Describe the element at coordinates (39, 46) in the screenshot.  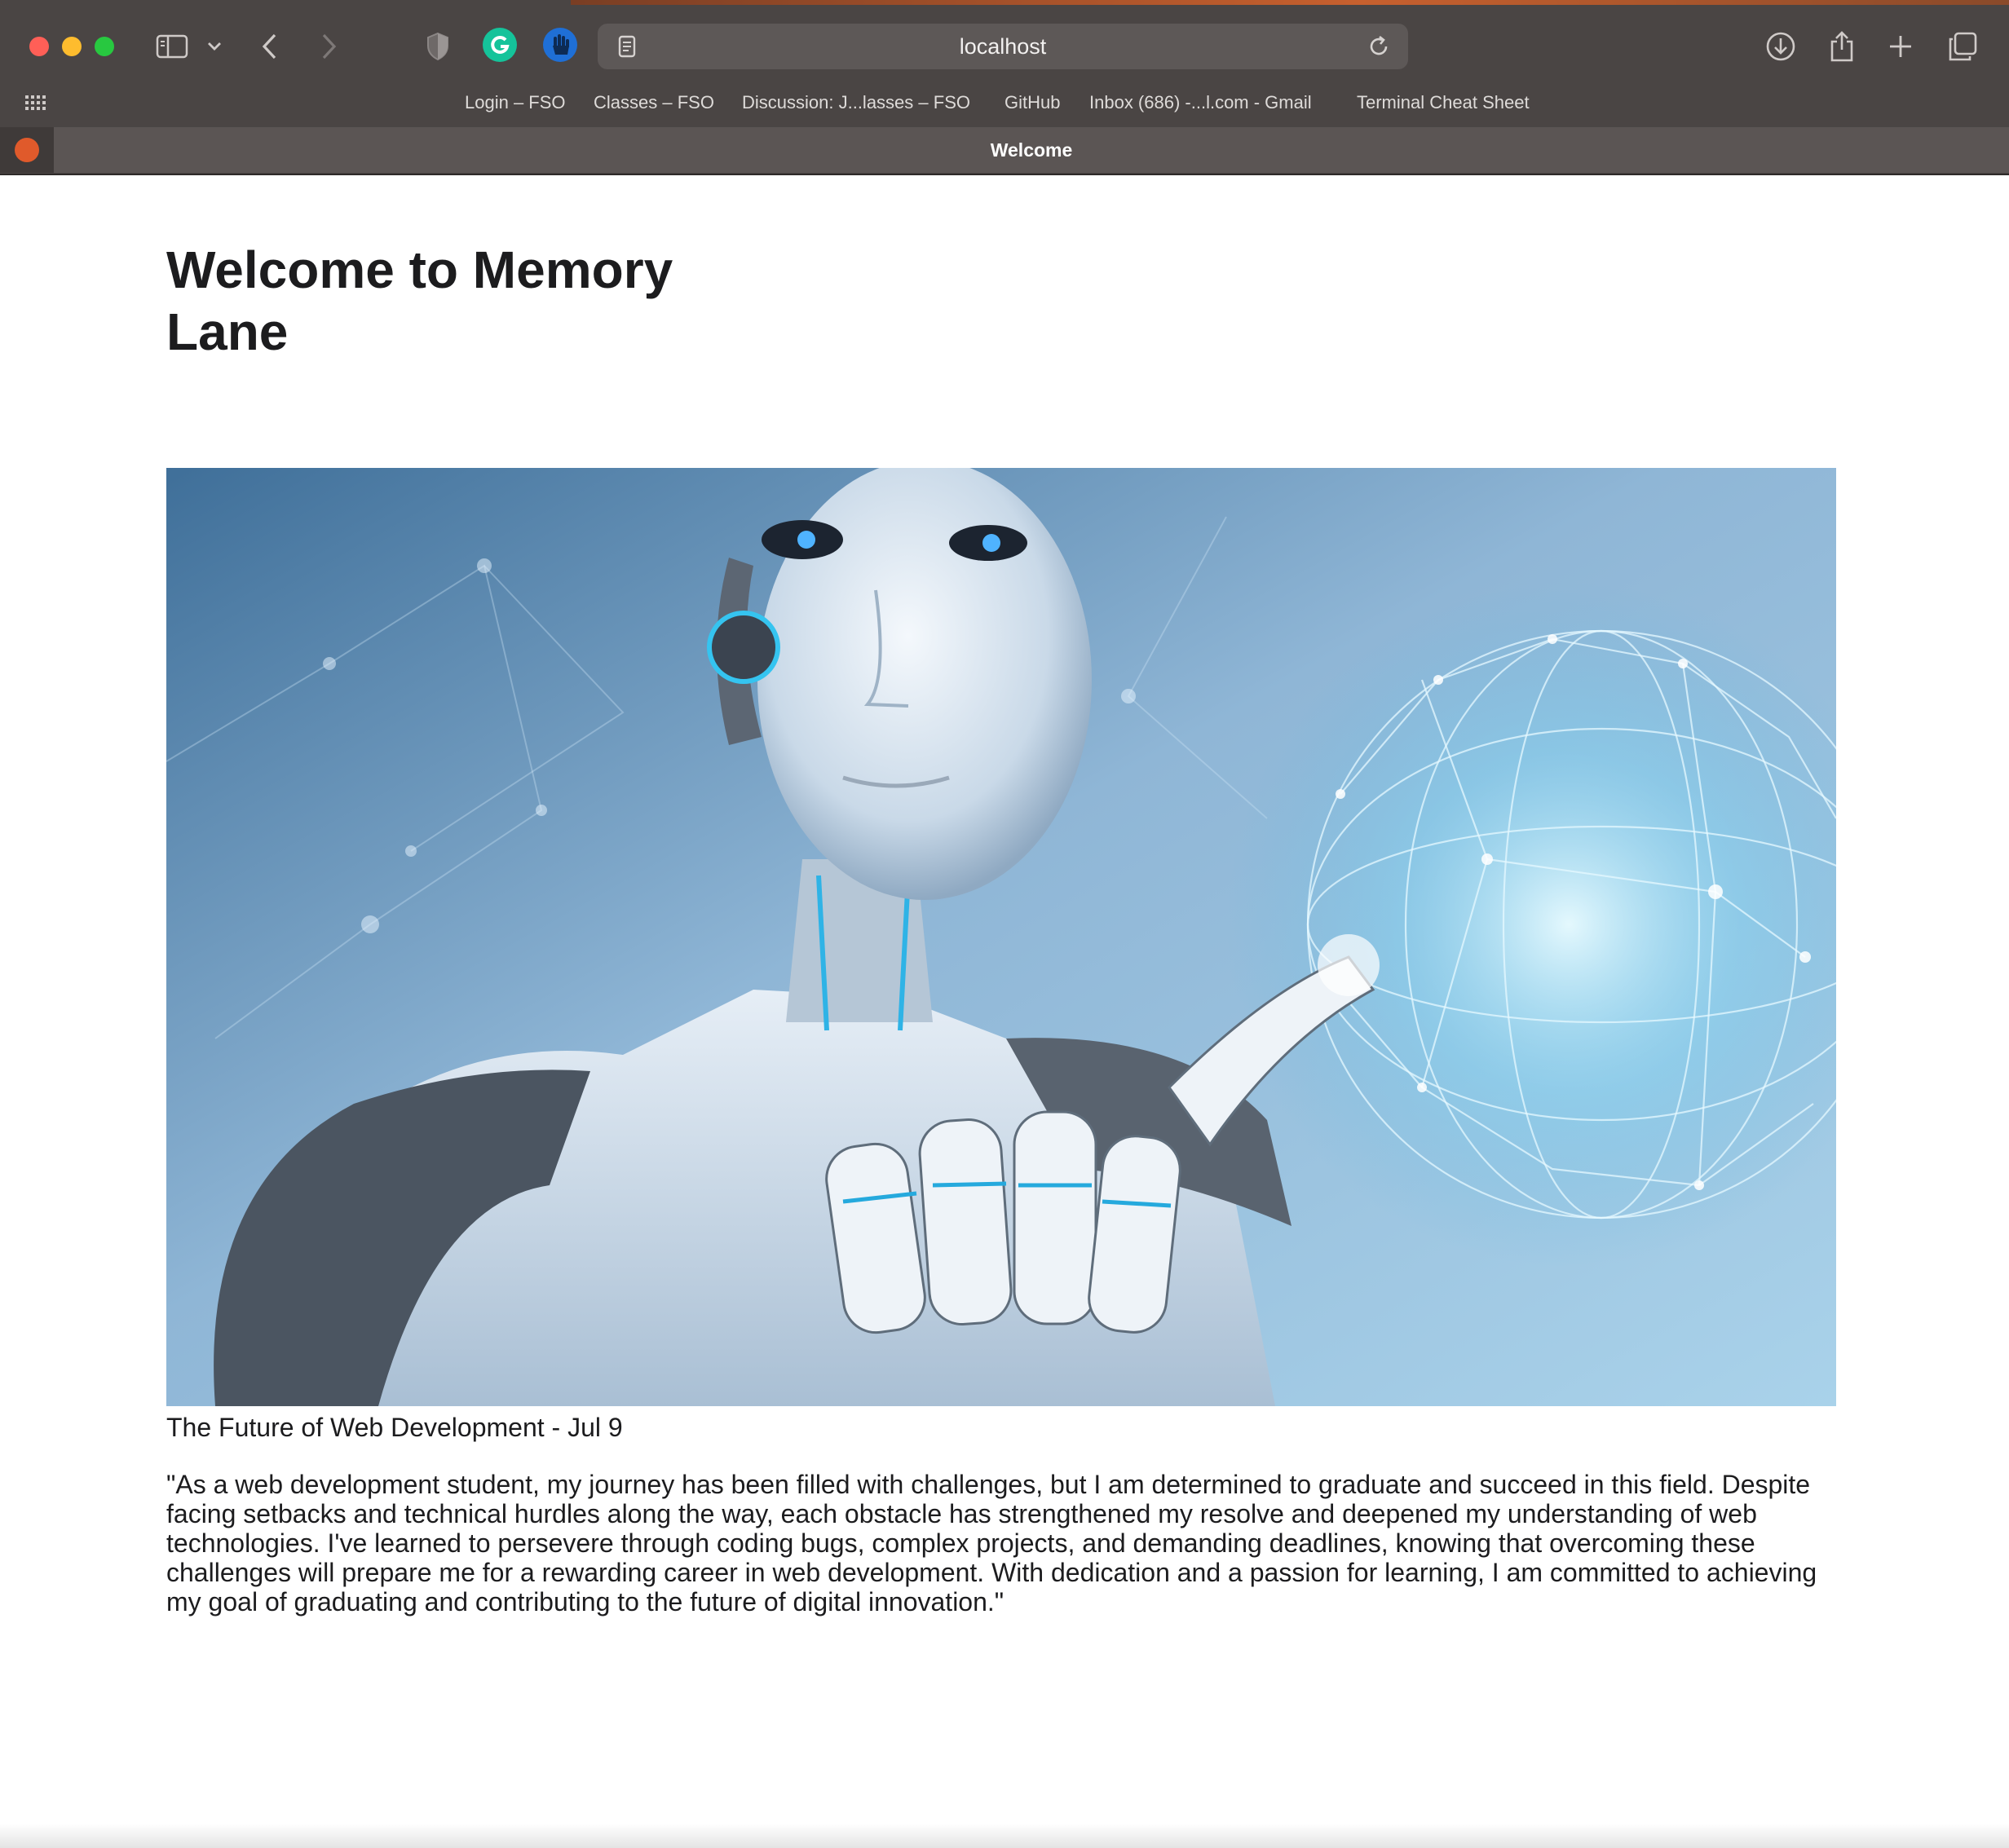
I see `window-close-button` at that location.